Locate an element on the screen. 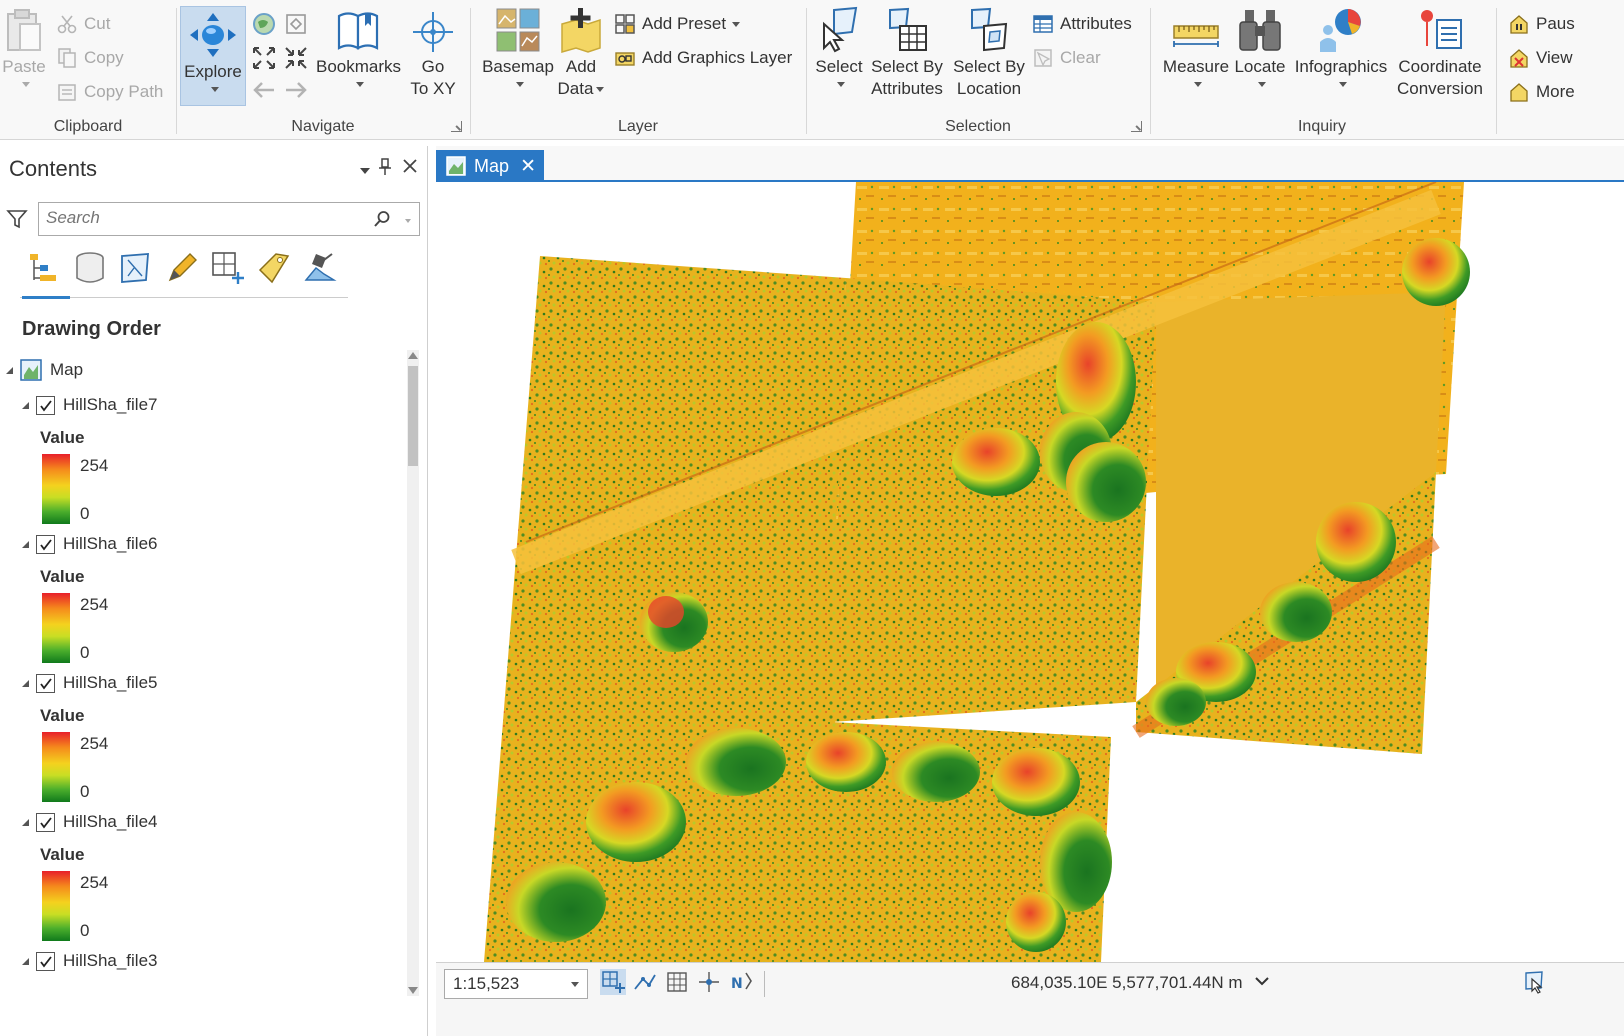 This screenshot has width=1624, height=1036. toc-map-item: Map is located at coordinates (43, 370).